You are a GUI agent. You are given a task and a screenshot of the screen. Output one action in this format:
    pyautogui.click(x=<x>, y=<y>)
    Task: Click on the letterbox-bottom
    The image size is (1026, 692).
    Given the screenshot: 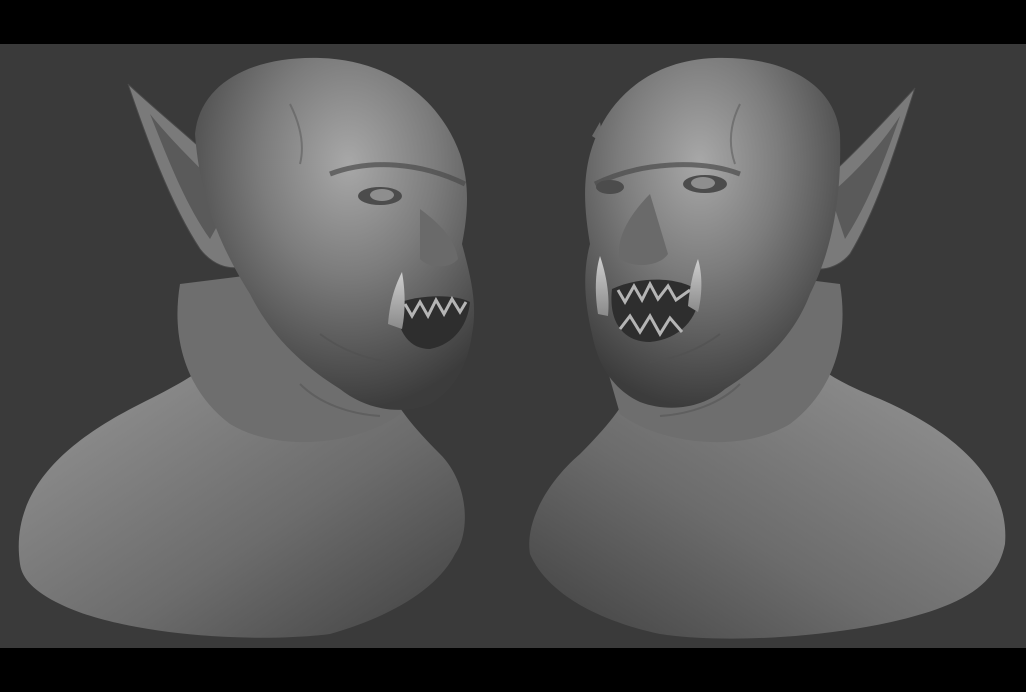 What is the action you would take?
    pyautogui.click(x=513, y=670)
    